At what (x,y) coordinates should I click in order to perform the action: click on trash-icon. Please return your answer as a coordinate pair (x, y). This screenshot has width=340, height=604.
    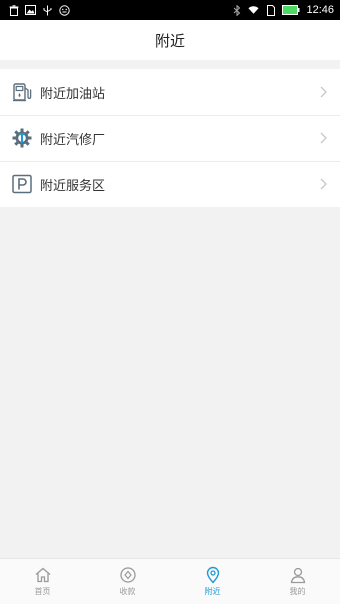
    Looking at the image, I should click on (13, 10).